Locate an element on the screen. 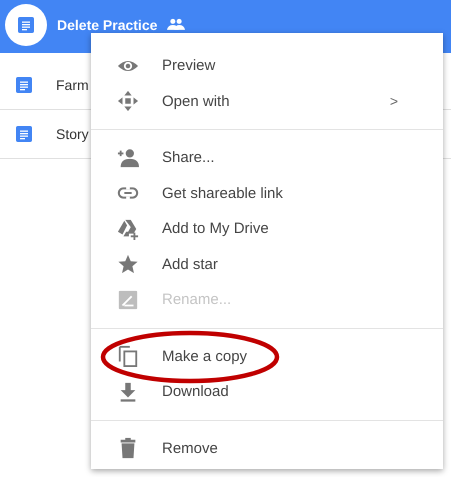  menu-item: Add to My Drive is located at coordinates (267, 228).